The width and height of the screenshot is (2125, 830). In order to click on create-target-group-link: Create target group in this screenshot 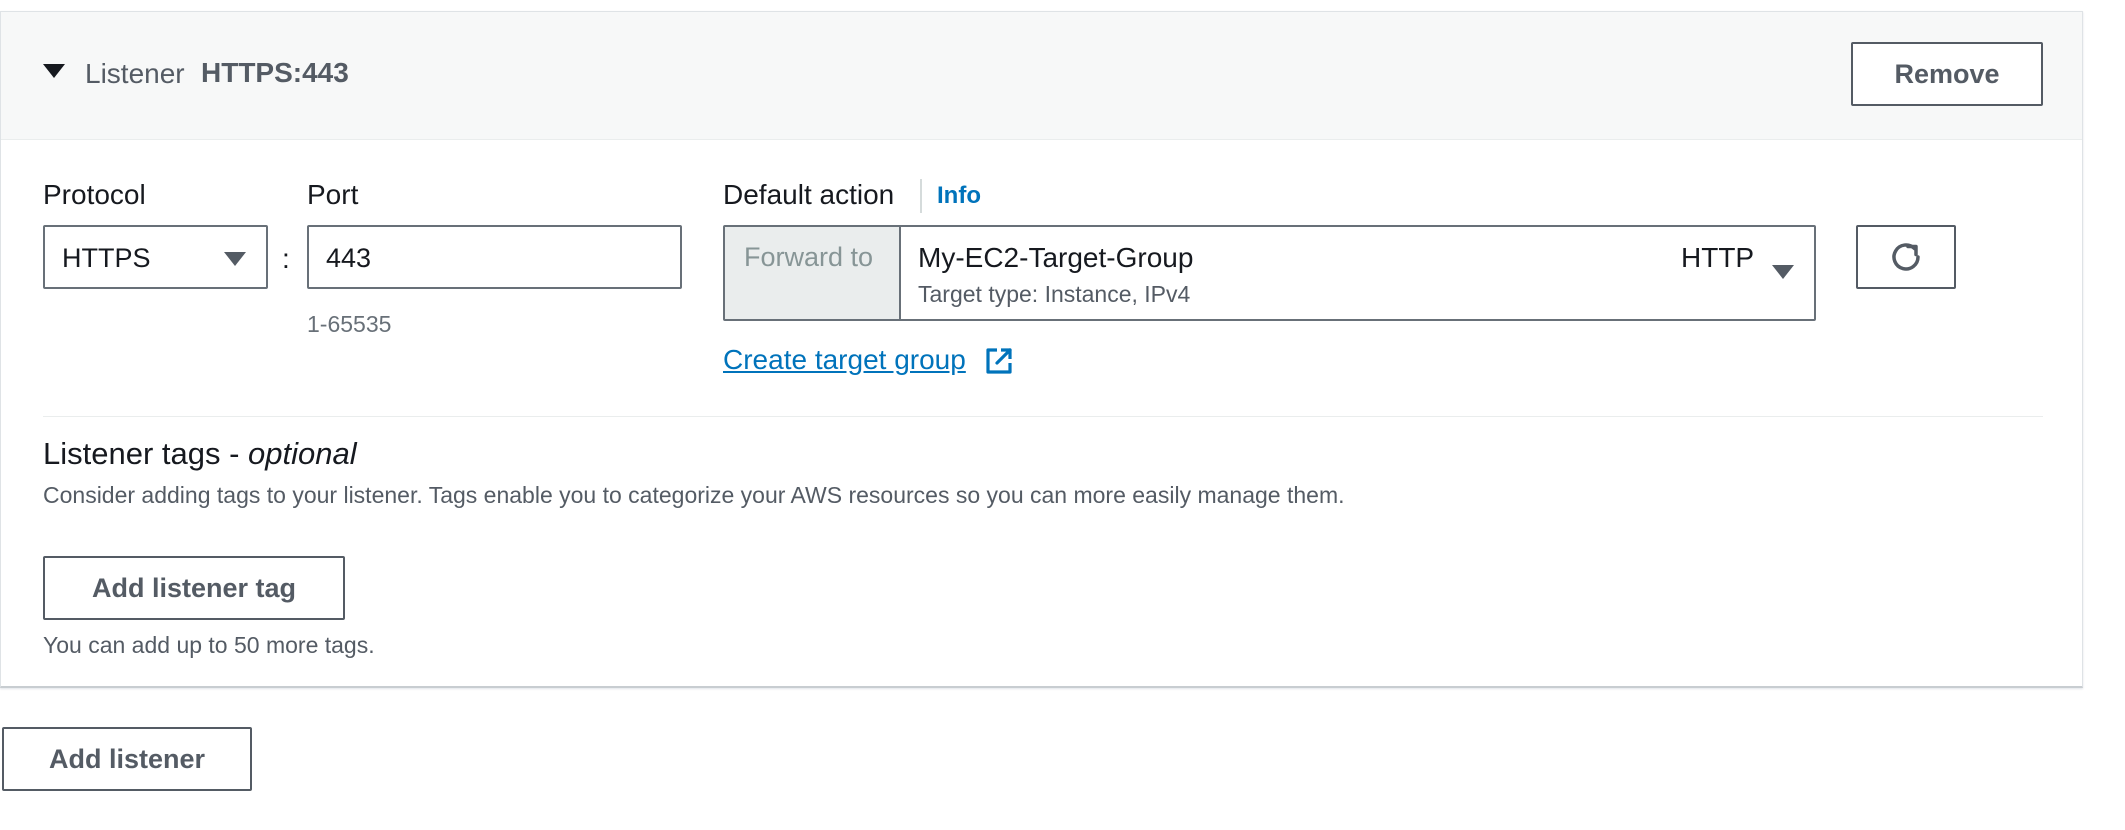, I will do `click(844, 360)`.